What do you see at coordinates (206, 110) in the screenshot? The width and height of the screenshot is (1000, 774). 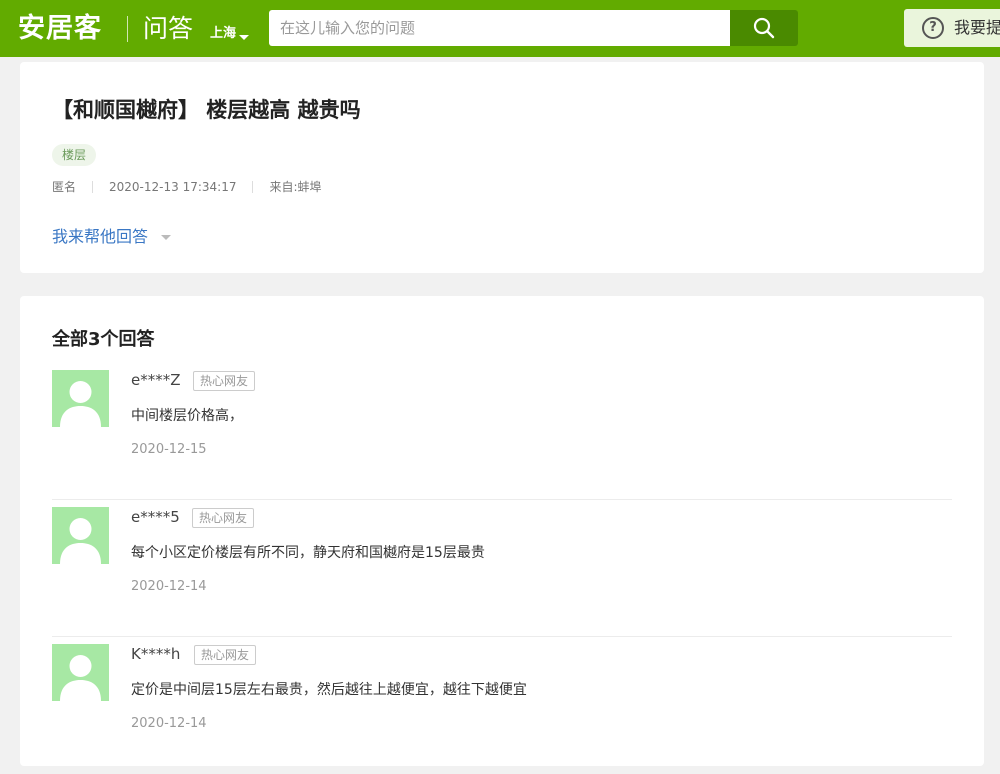 I see `question-title: 【和顺国樾府】 楼层越高 越贵吗` at bounding box center [206, 110].